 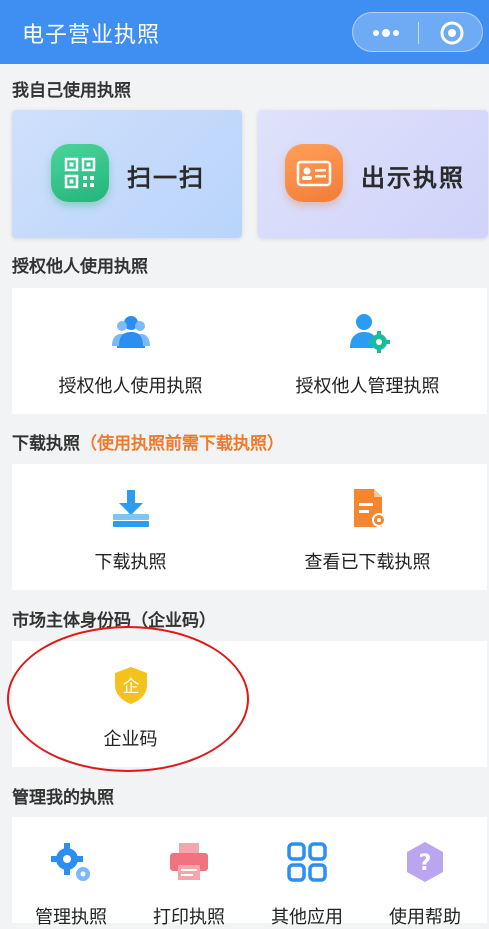 What do you see at coordinates (128, 699) in the screenshot?
I see `red-annotation-circle` at bounding box center [128, 699].